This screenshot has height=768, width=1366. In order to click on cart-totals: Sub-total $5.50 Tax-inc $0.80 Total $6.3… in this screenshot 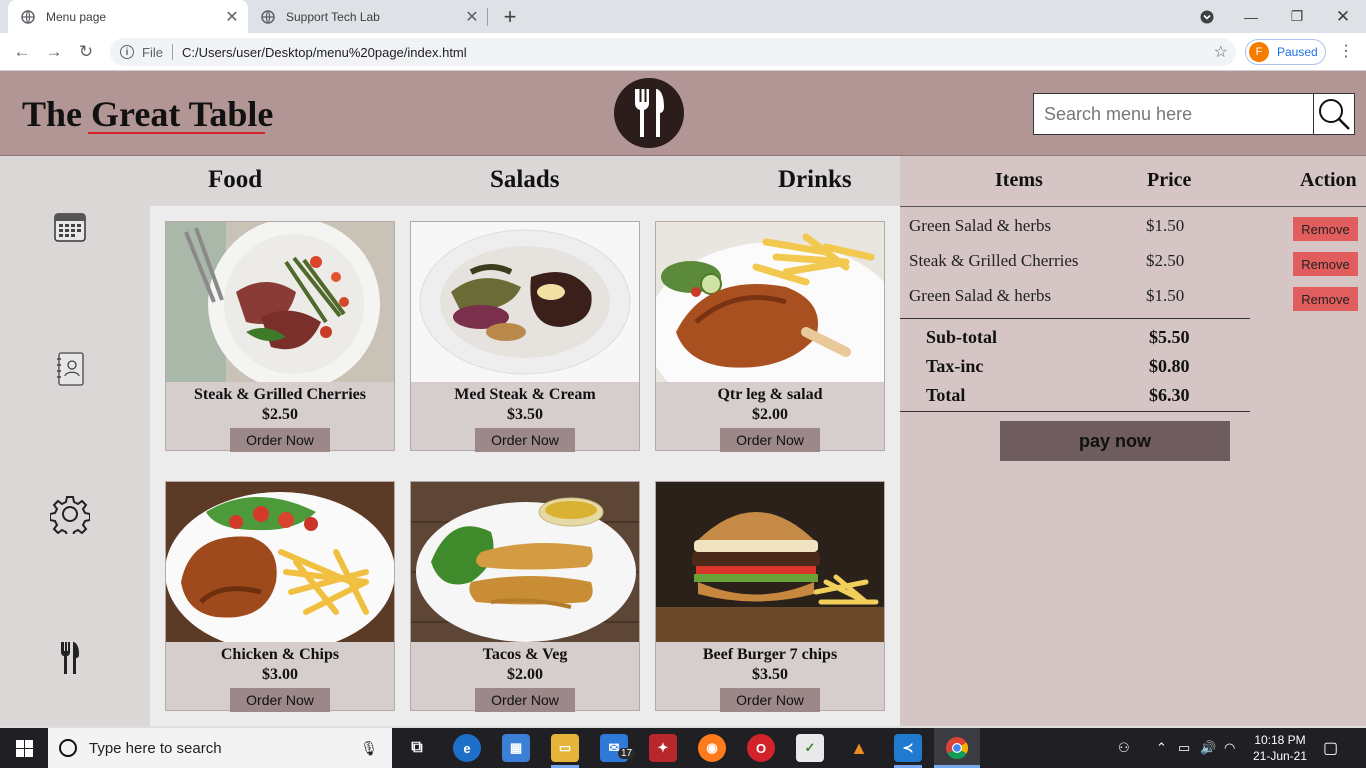, I will do `click(1075, 365)`.